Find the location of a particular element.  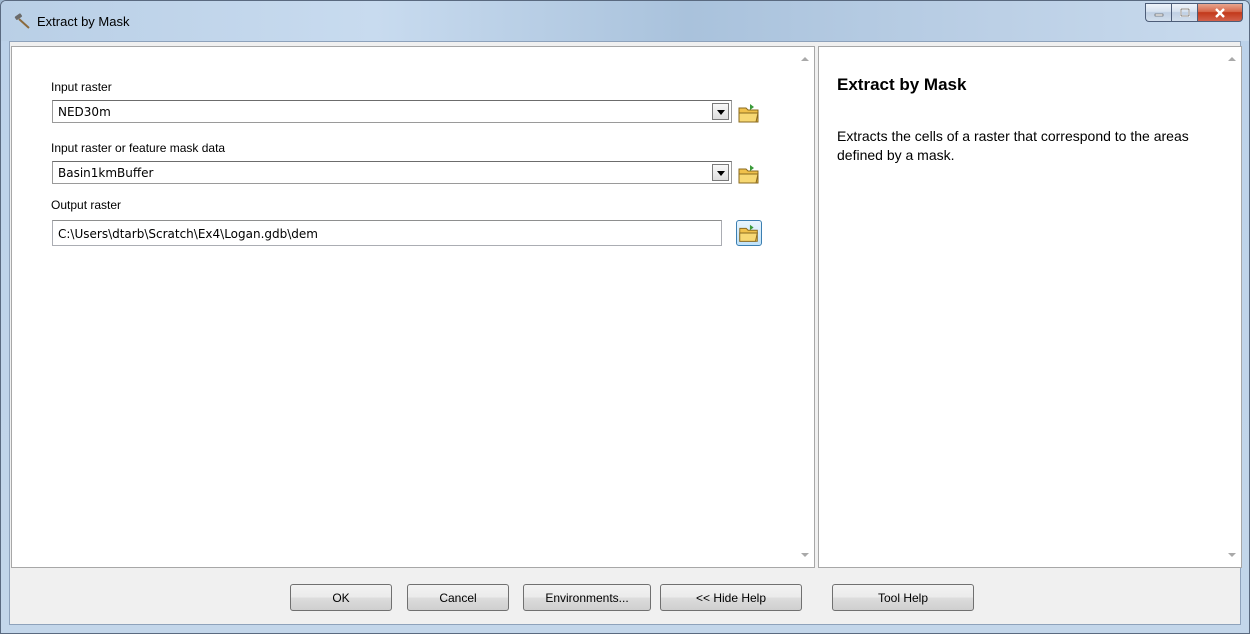

input-raster-browse-button is located at coordinates (749, 113).